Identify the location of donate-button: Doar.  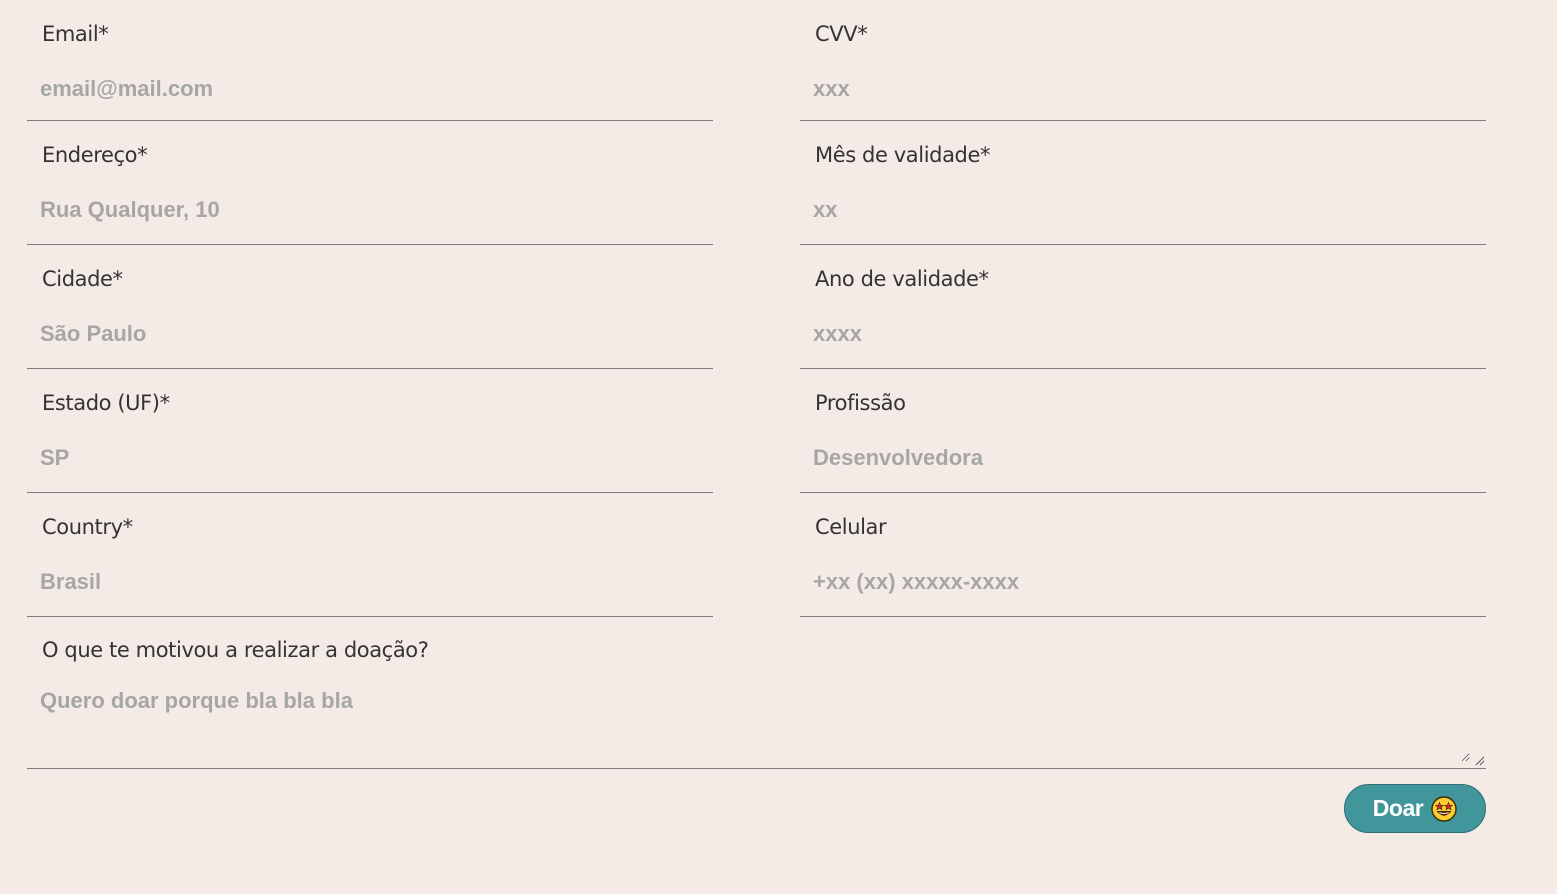
(1415, 808).